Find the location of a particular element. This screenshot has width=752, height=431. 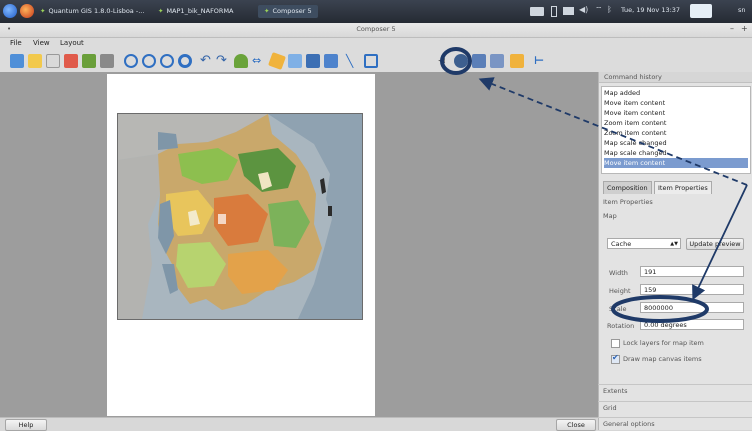

scale-label: Scale is located at coordinates (618, 309).